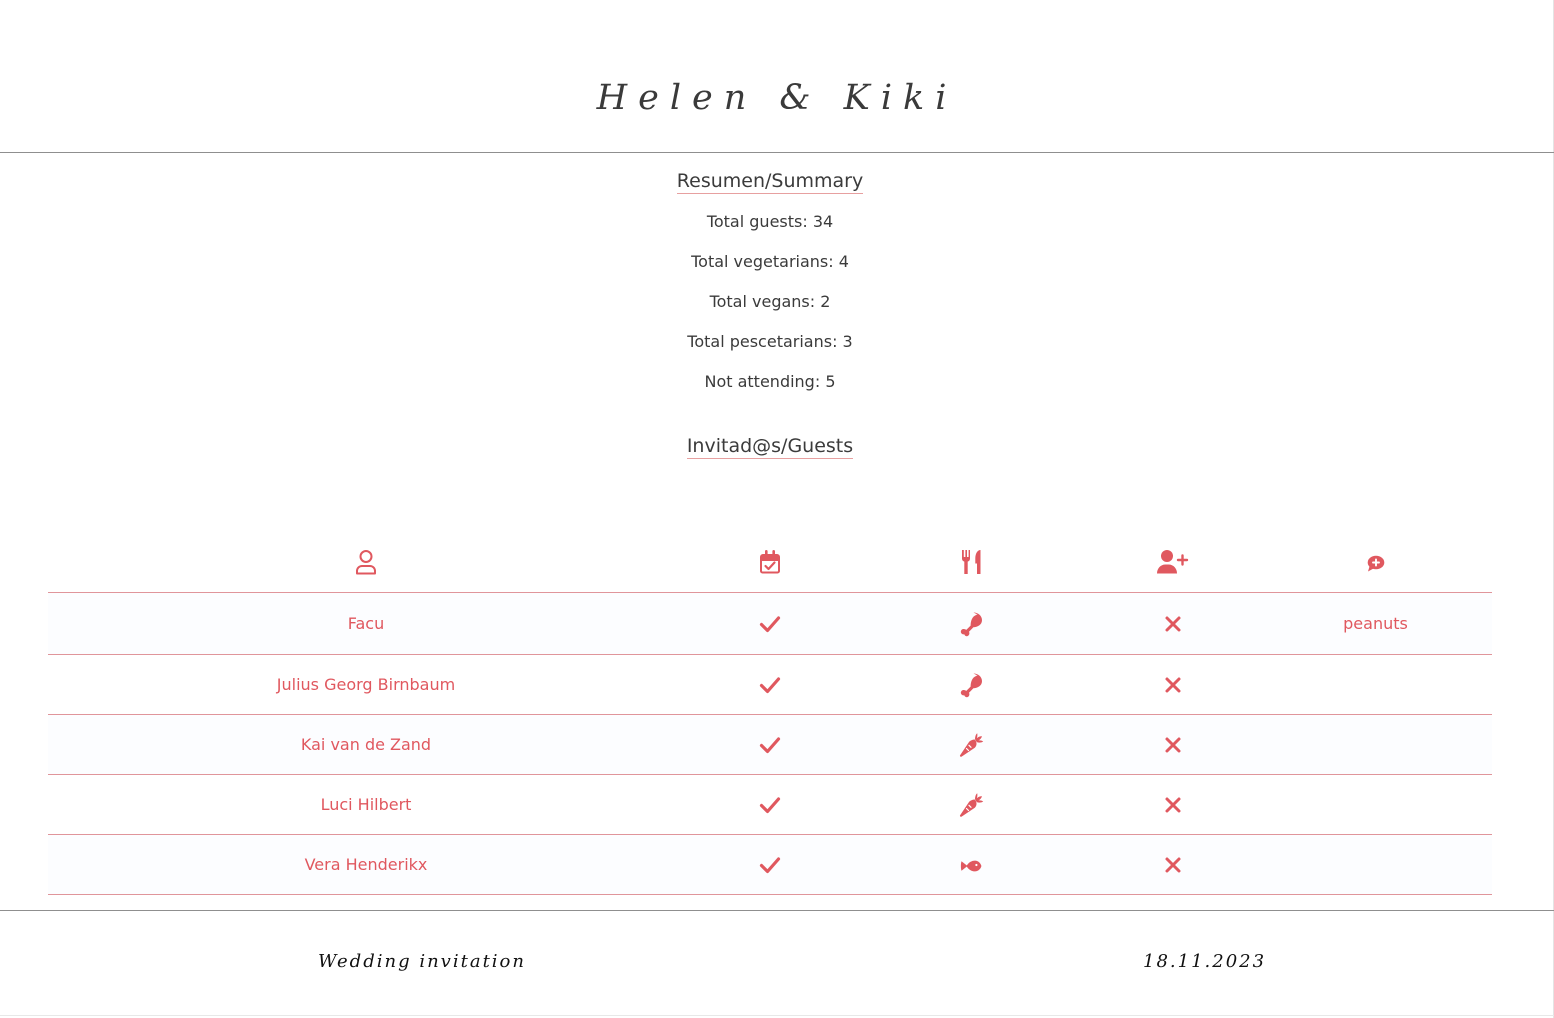 Image resolution: width=1554 pixels, height=1018 pixels. What do you see at coordinates (422, 961) in the screenshot?
I see `footer-invitation-label: Wedding invitation` at bounding box center [422, 961].